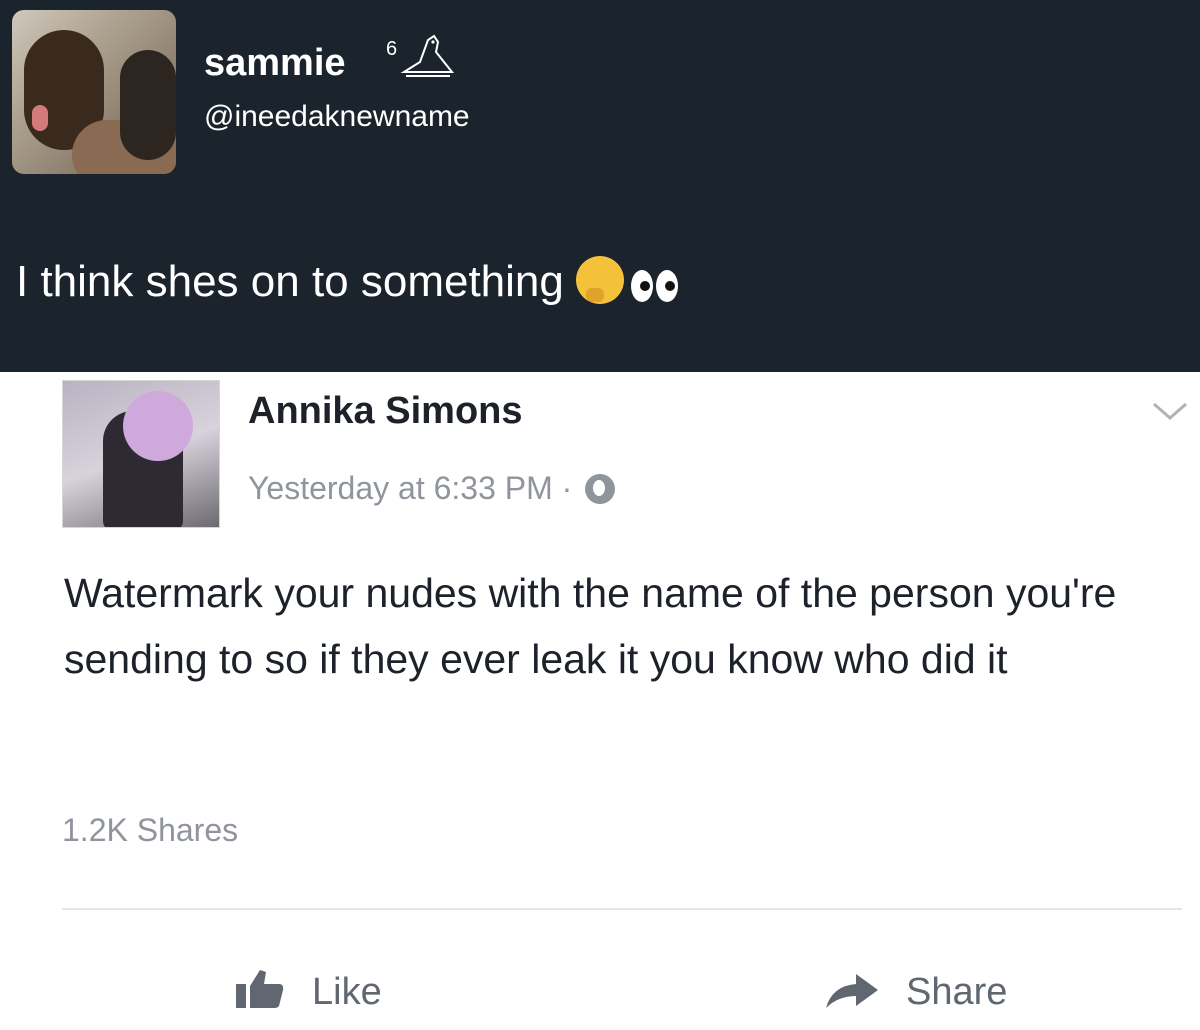  Describe the element at coordinates (600, 489) in the screenshot. I see `globe-icon` at that location.